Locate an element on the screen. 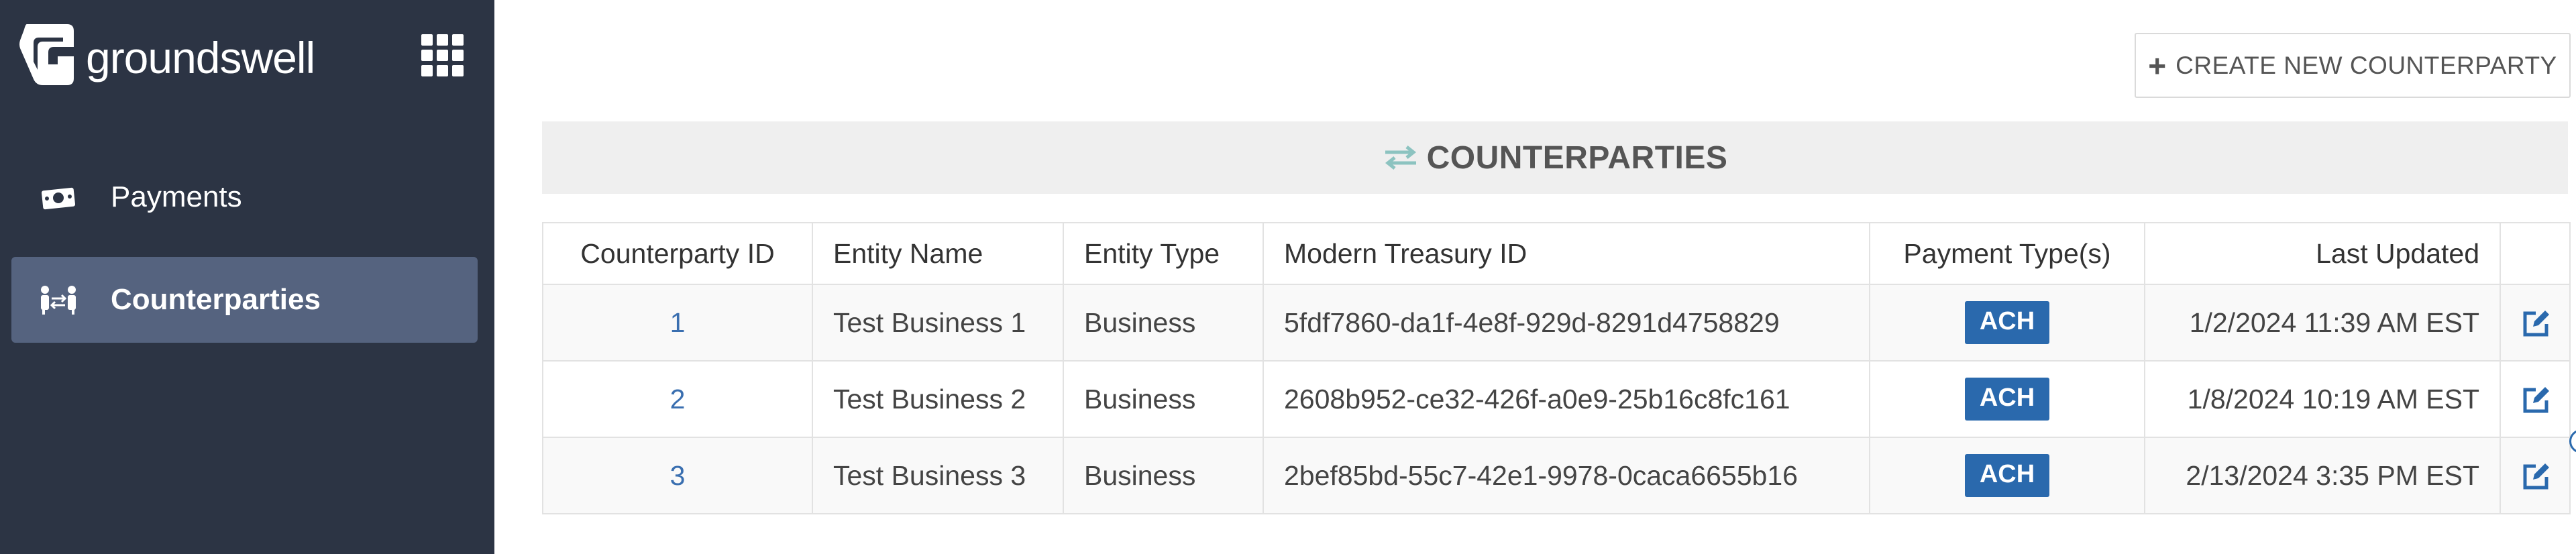 The width and height of the screenshot is (2576, 554). counterparty-id-cell: 1 is located at coordinates (677, 323).